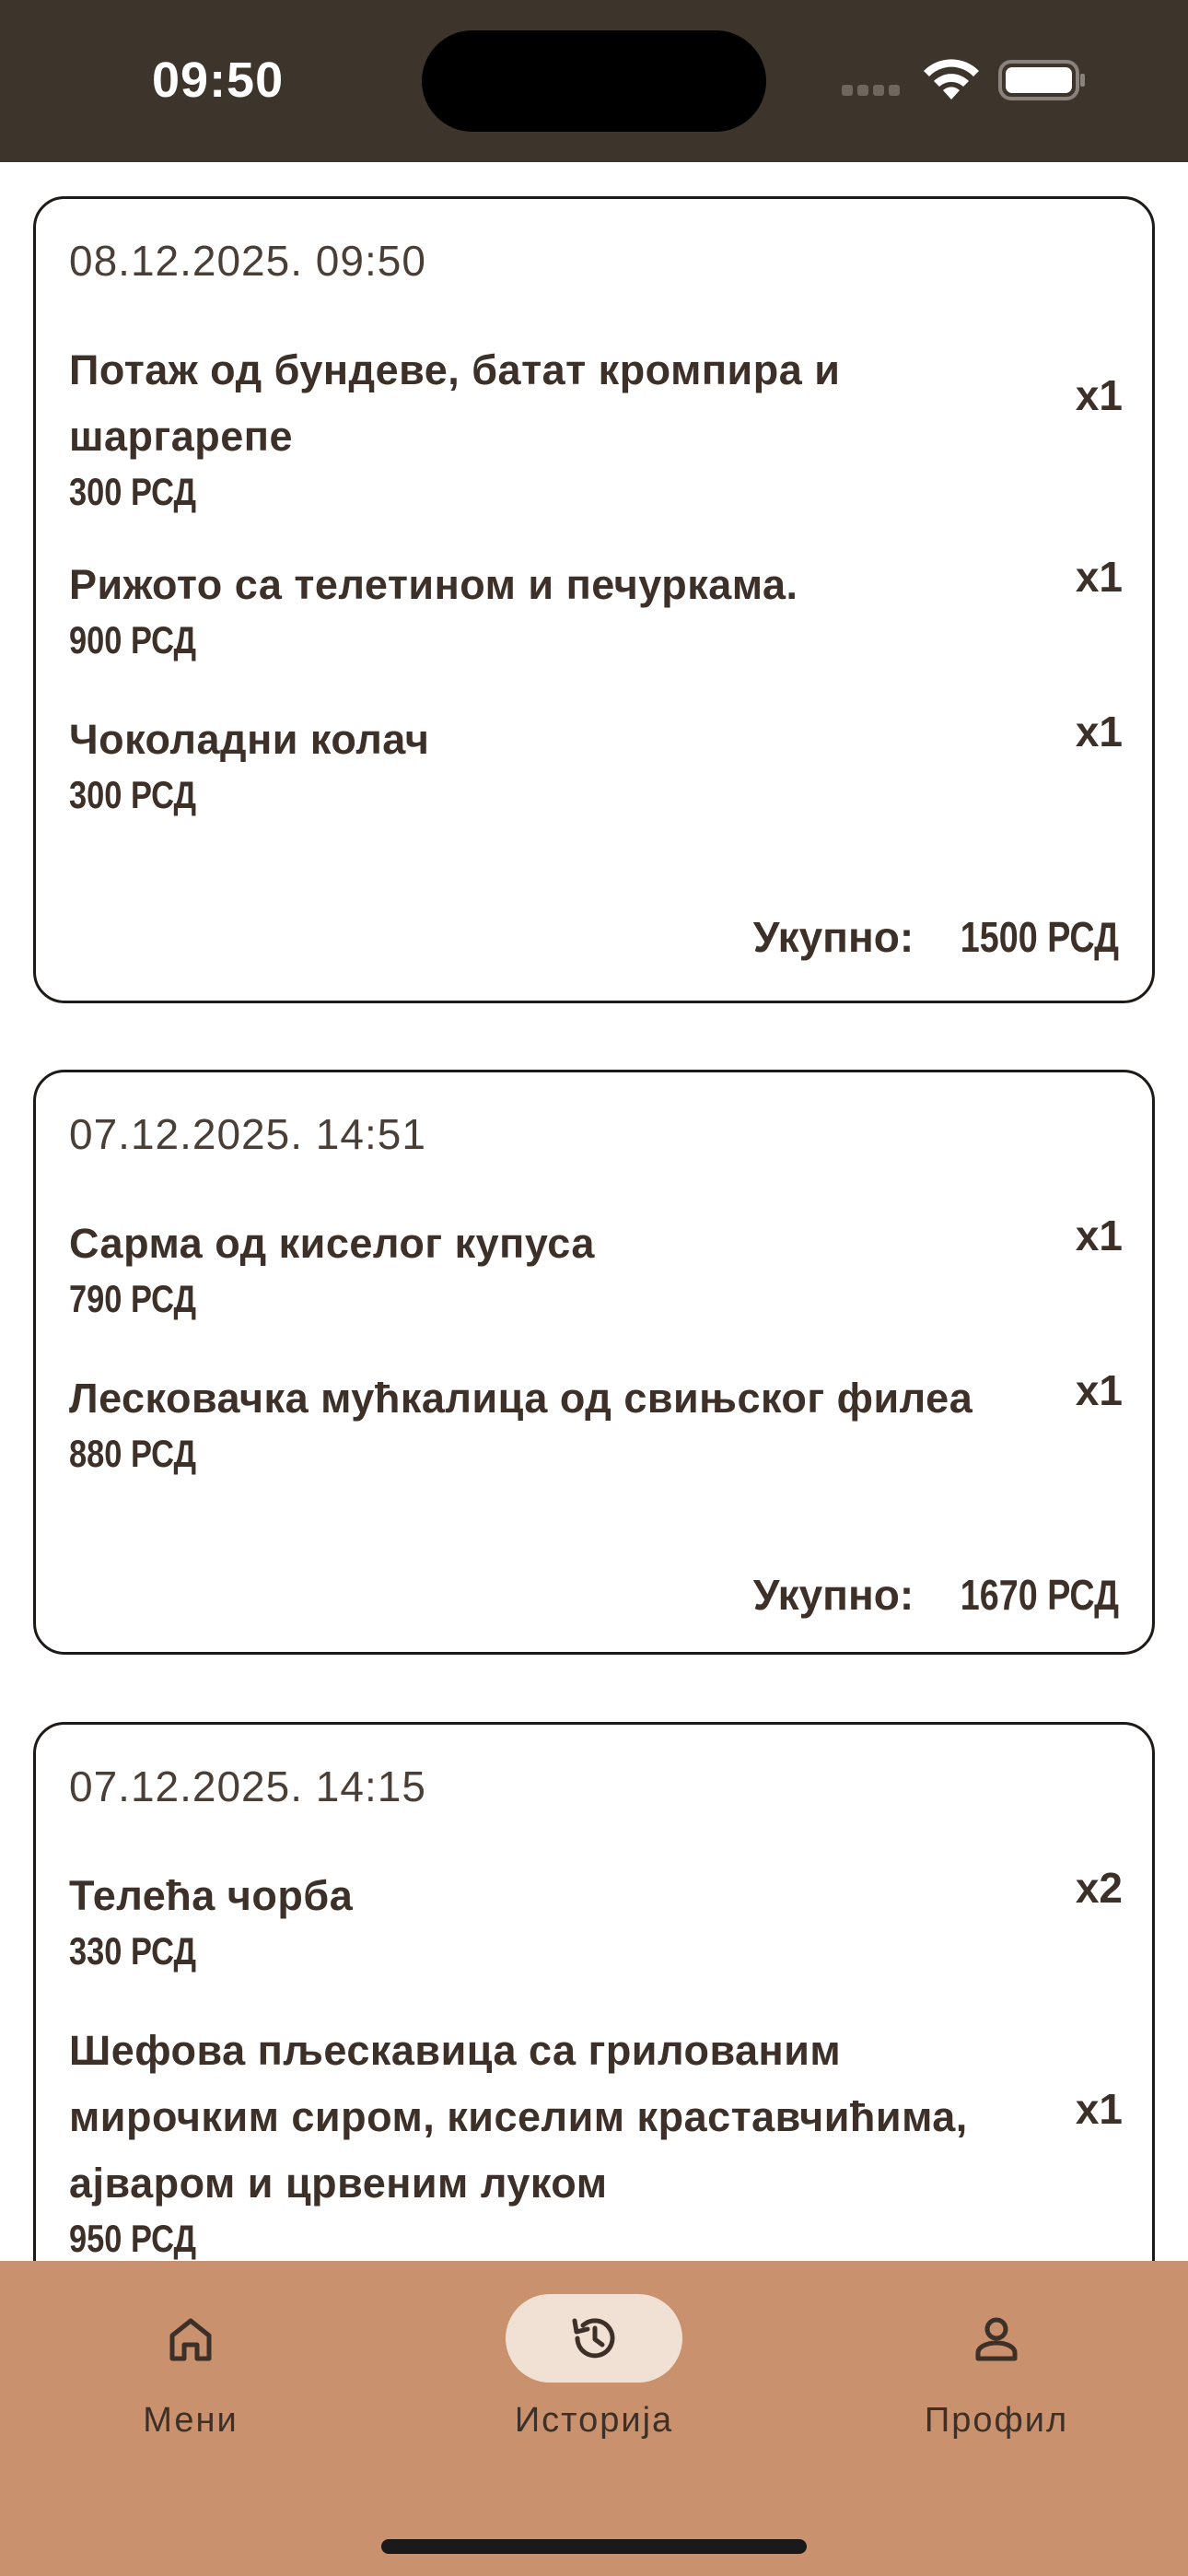 The height and width of the screenshot is (2576, 1188). Describe the element at coordinates (133, 1298) in the screenshot. I see `item-price: 790 РСД` at that location.